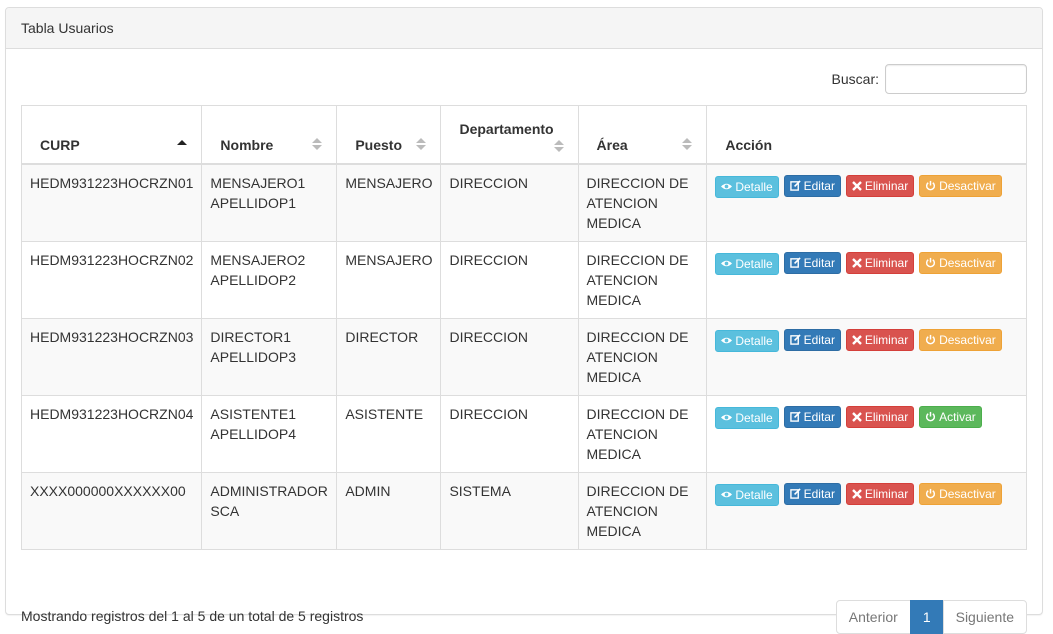  Describe the element at coordinates (111, 356) in the screenshot. I see `cell-curp: HEDM931223HOCRZN03` at that location.